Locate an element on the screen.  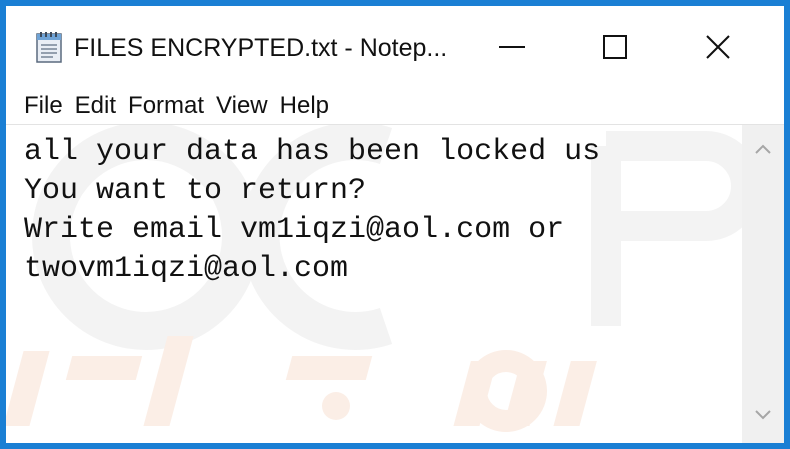
menu-file: File is located at coordinates (43, 106).